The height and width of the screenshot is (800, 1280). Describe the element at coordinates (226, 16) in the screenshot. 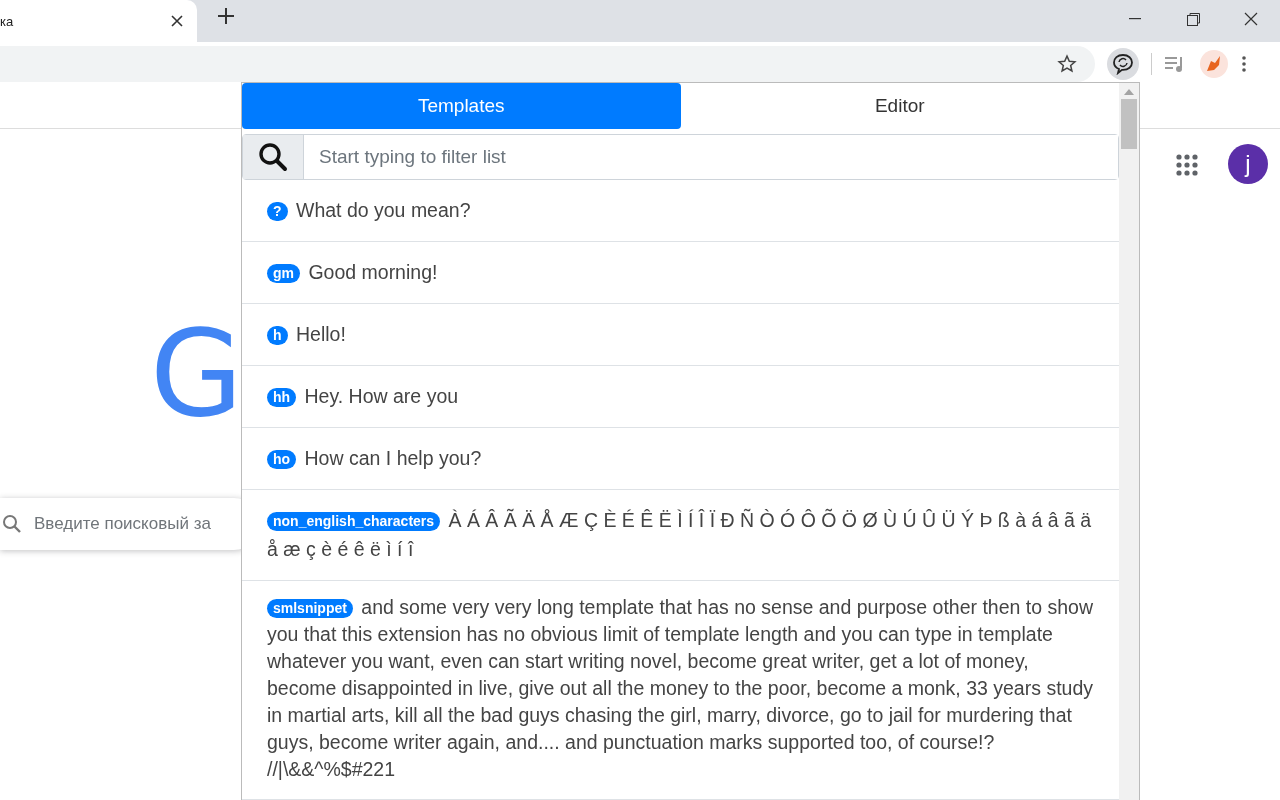

I see `plus-icon` at that location.